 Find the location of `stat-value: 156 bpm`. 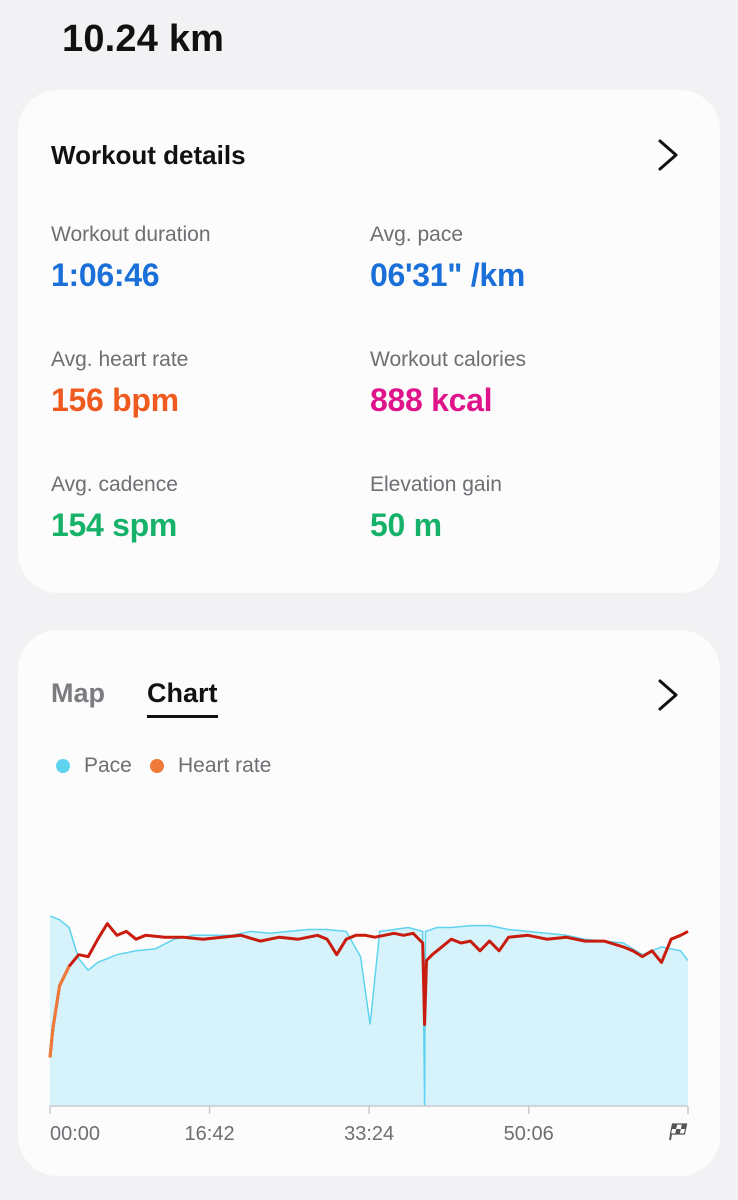

stat-value: 156 bpm is located at coordinates (115, 400).